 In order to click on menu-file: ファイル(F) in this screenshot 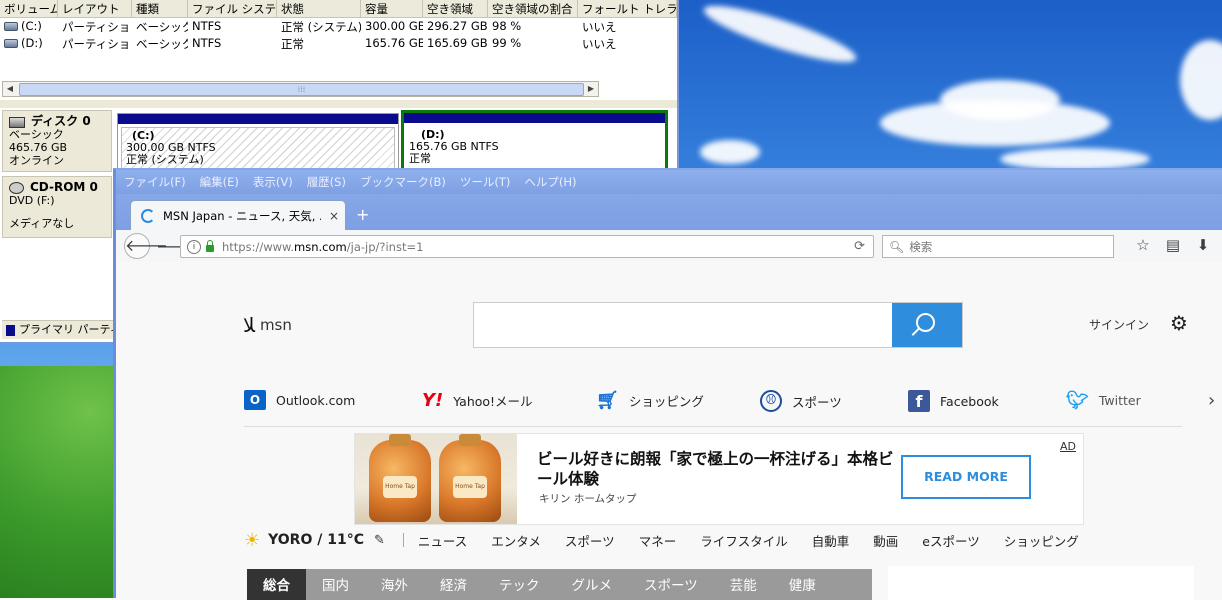, I will do `click(155, 182)`.